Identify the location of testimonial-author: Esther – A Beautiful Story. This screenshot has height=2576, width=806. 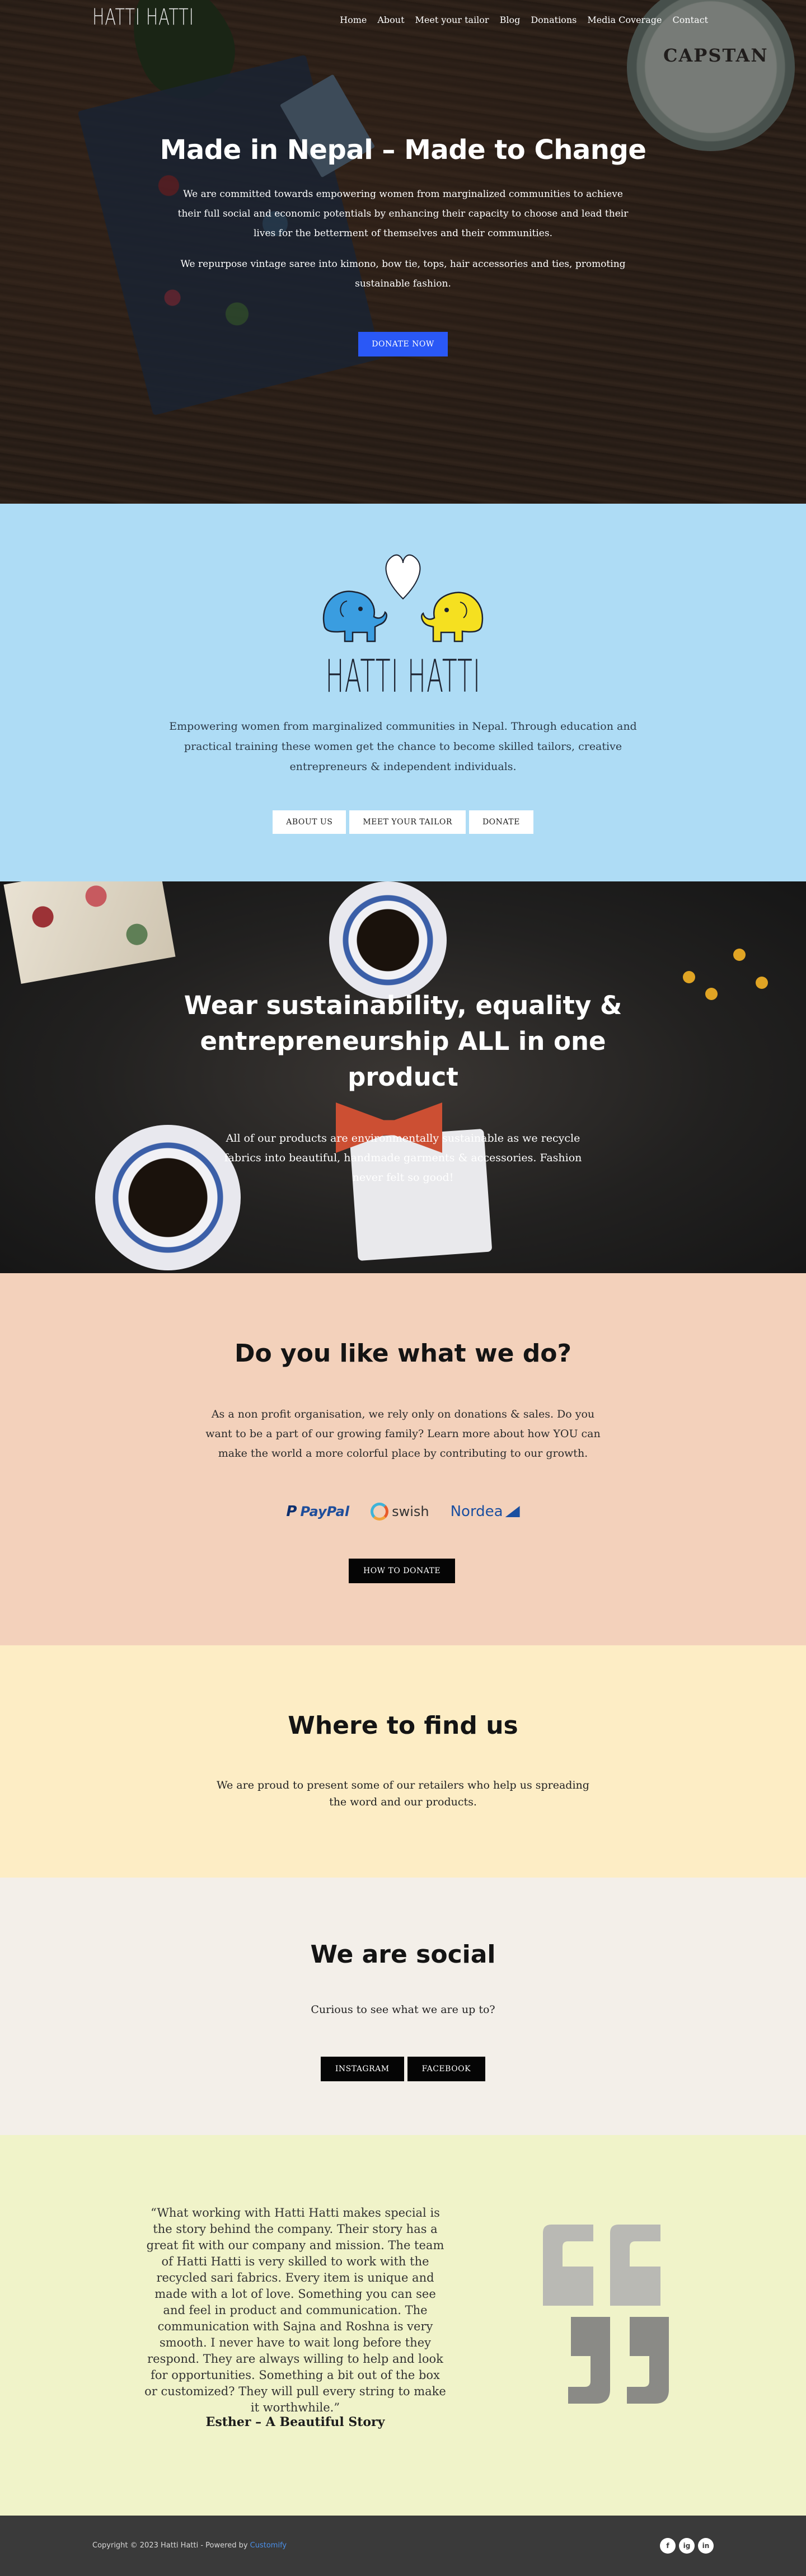
(295, 2422).